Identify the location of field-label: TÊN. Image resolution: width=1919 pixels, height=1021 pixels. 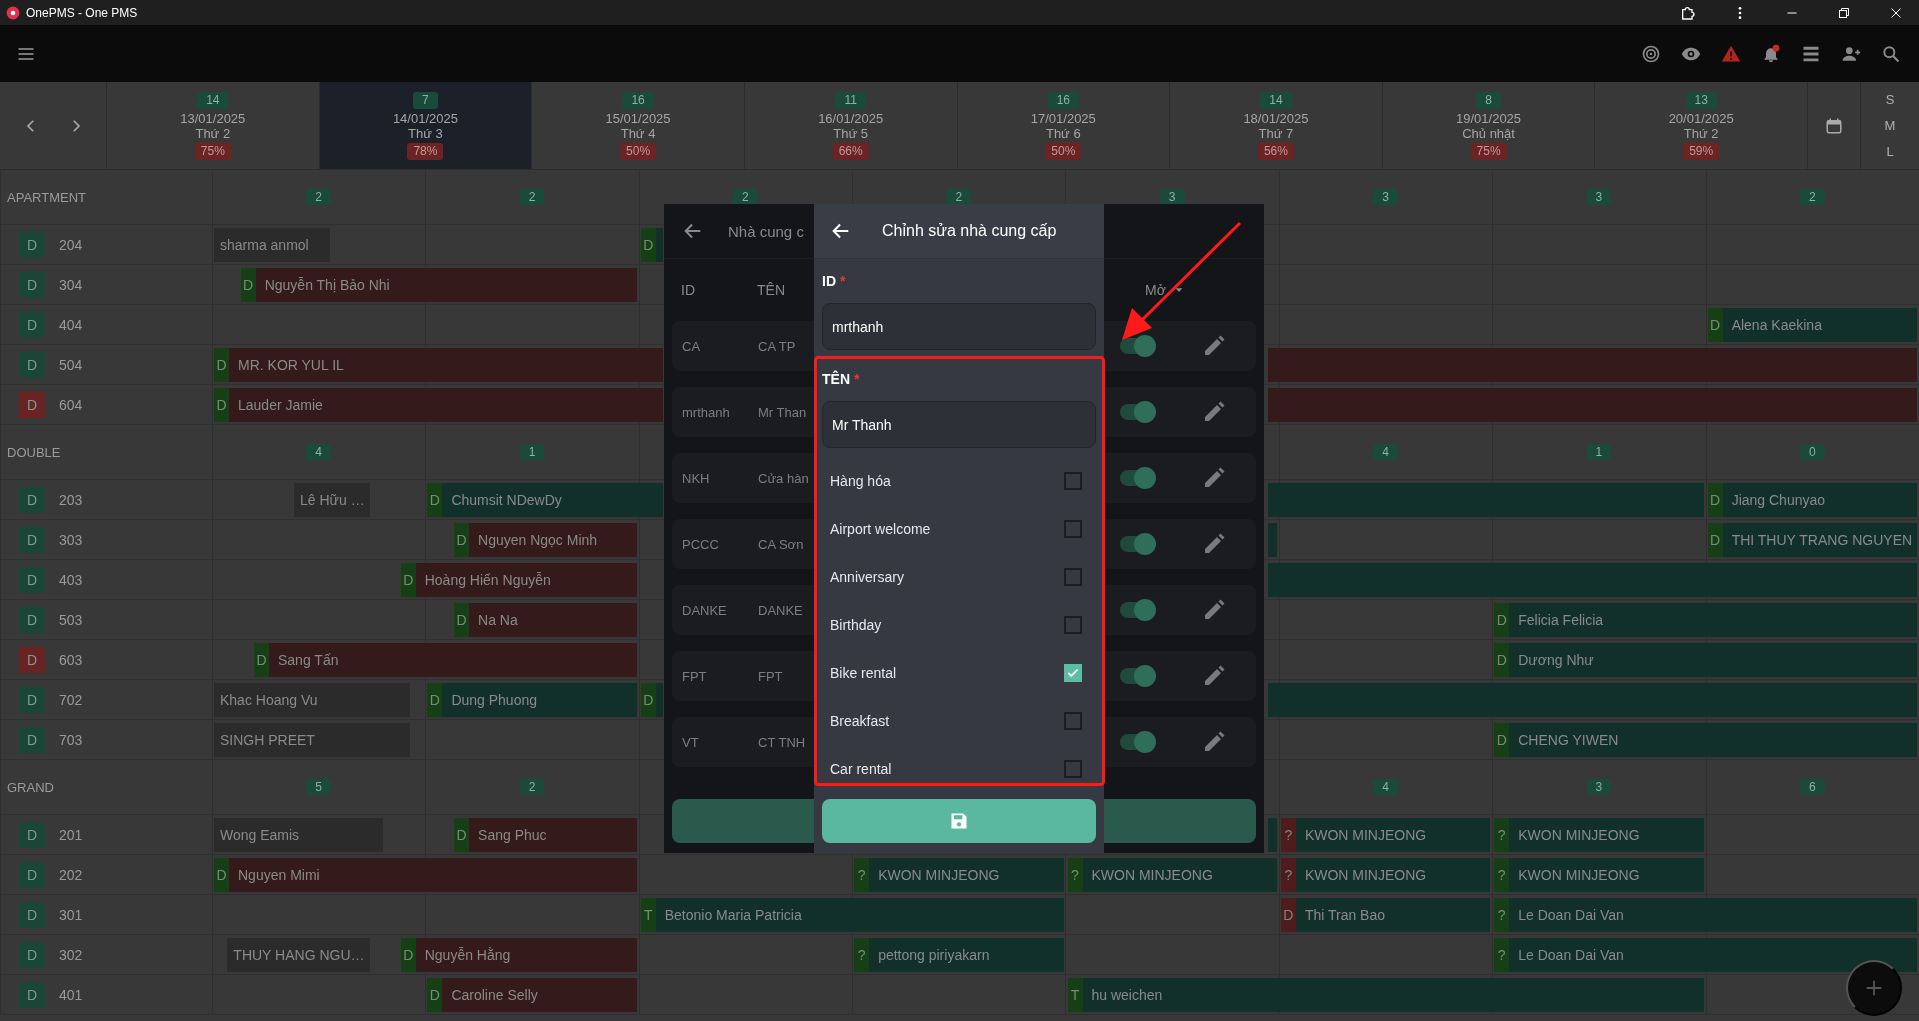
(836, 380).